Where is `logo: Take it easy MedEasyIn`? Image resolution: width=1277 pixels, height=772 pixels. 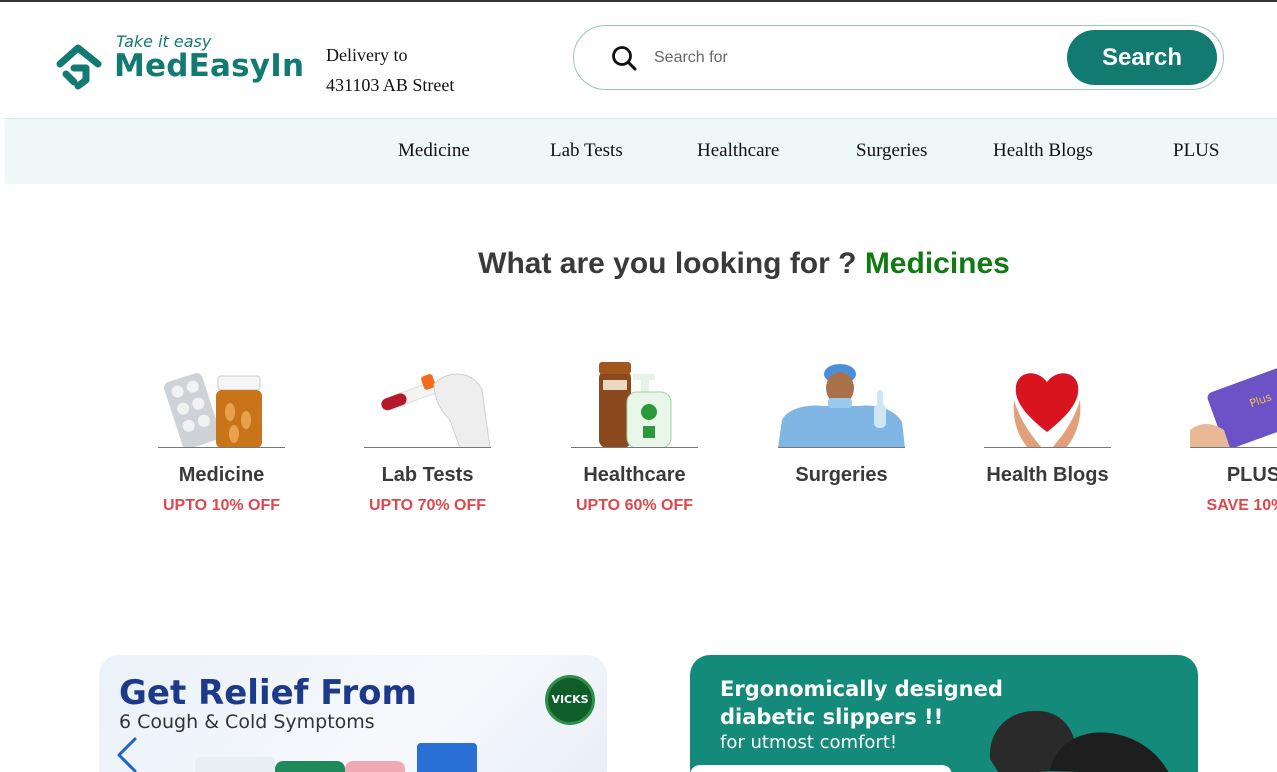
logo: Take it easy MedEasyIn is located at coordinates (181, 62).